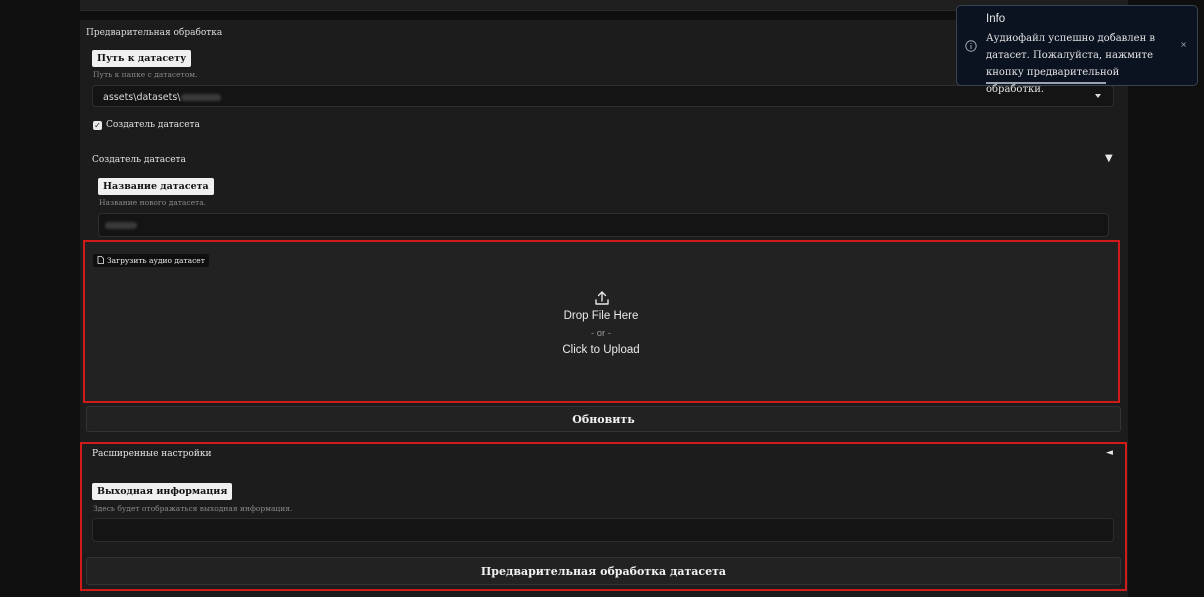  What do you see at coordinates (153, 202) in the screenshot?
I see `dataset-name-hint: Название нового датасета.` at bounding box center [153, 202].